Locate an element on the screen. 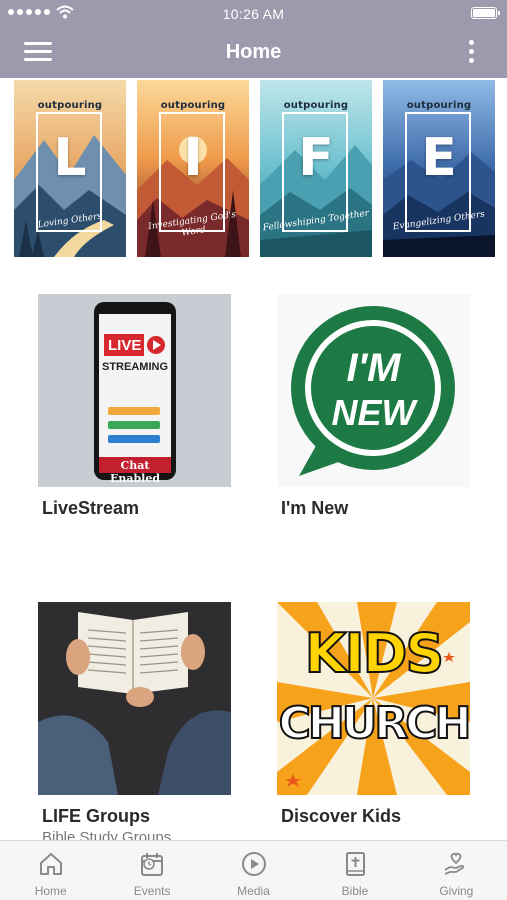 This screenshot has width=507, height=900. home-icon is located at coordinates (50, 864).